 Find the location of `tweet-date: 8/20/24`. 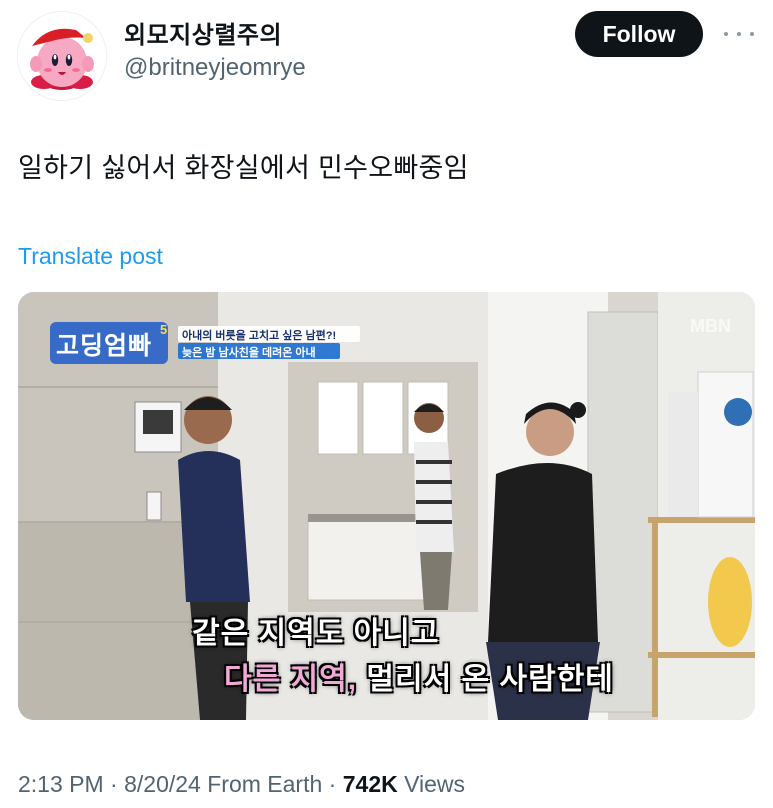

tweet-date: 8/20/24 is located at coordinates (162, 784).